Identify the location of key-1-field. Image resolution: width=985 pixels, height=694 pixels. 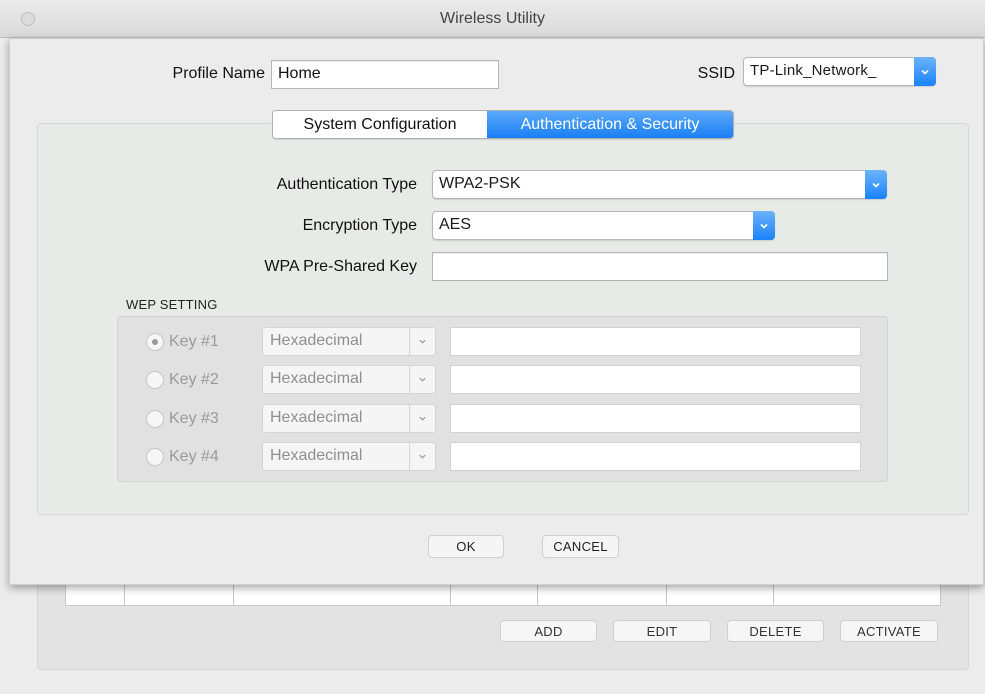
(655, 341).